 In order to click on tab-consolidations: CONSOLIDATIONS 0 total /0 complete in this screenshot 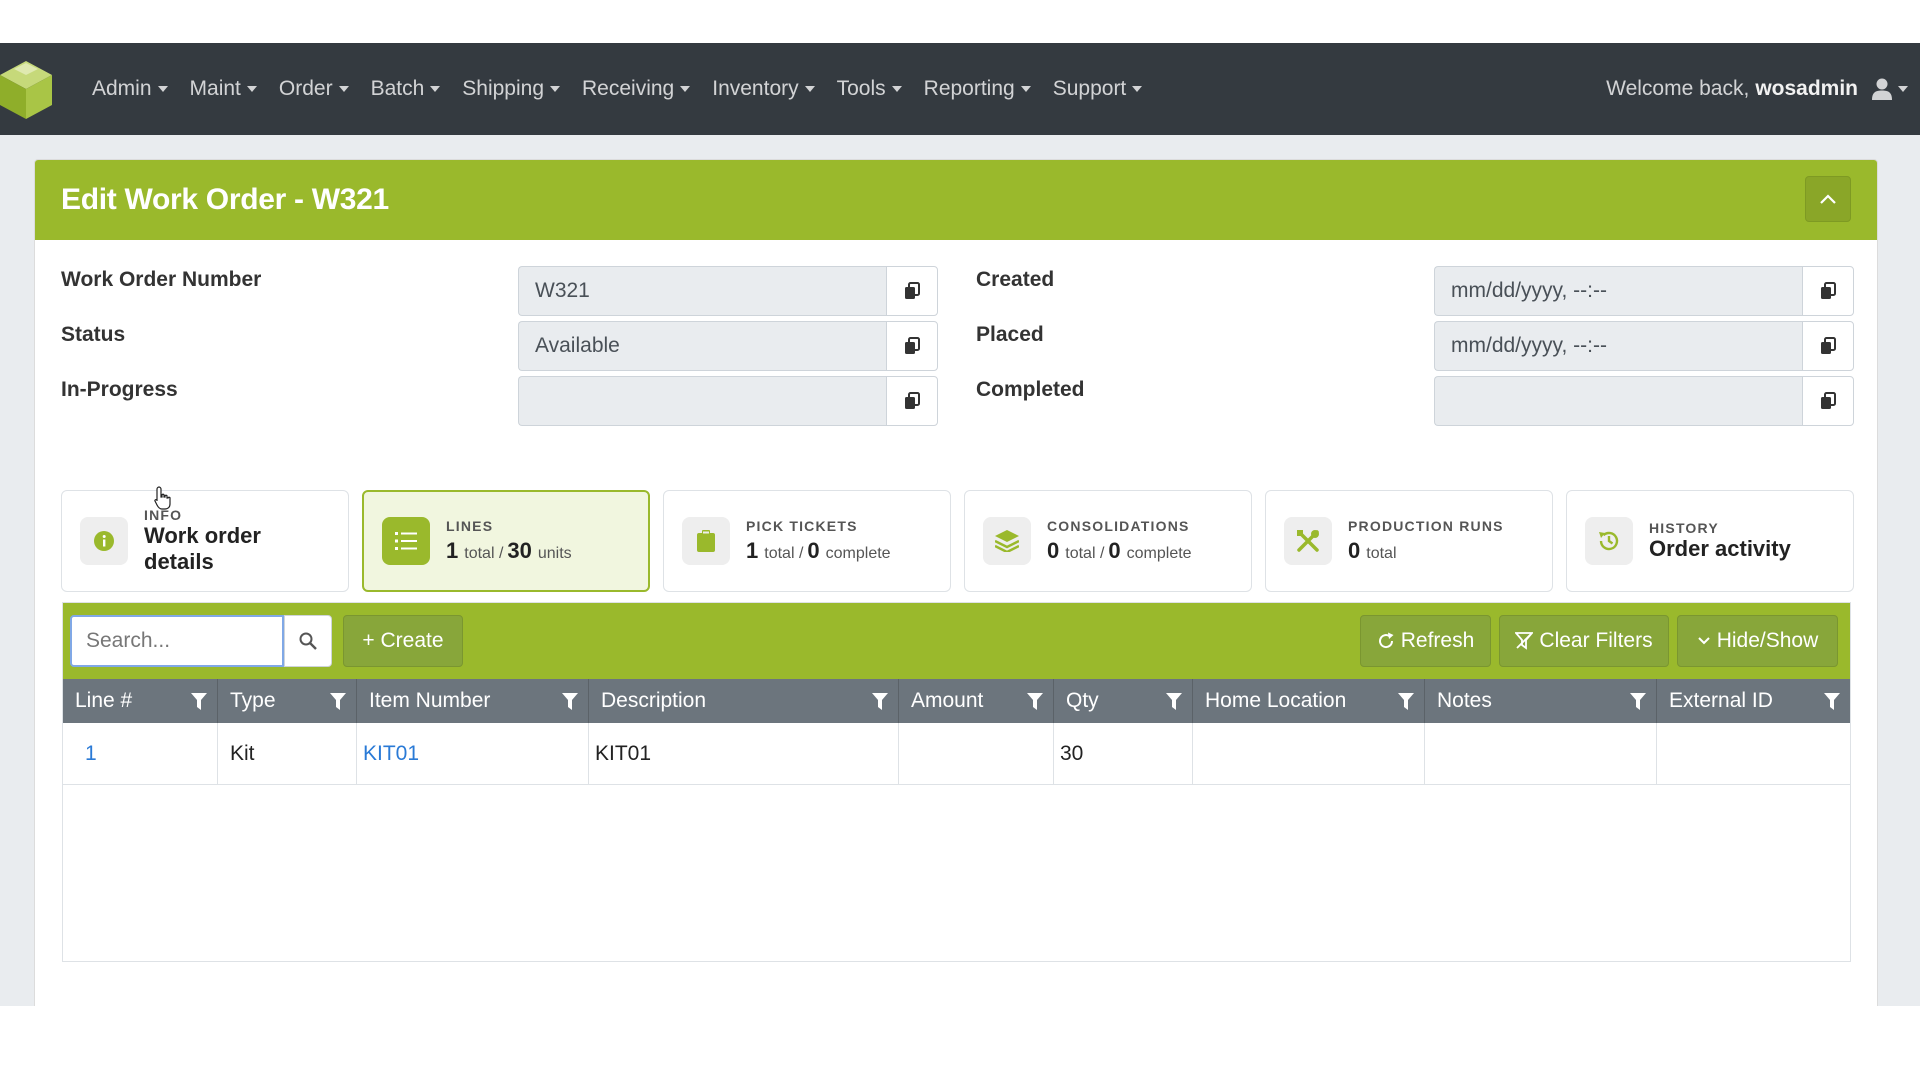, I will do `click(1108, 541)`.